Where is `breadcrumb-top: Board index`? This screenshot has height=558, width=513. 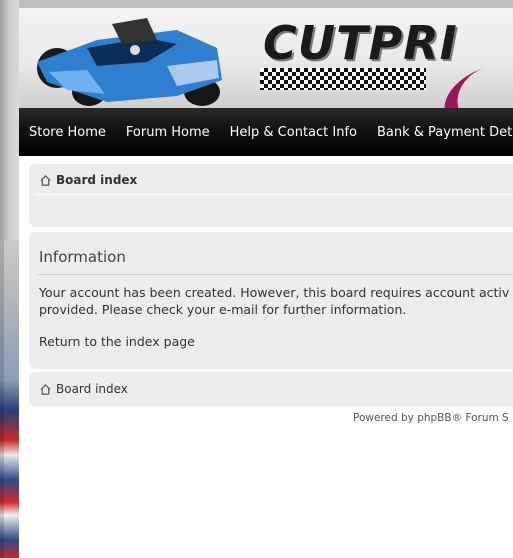 breadcrumb-top: Board index is located at coordinates (88, 180).